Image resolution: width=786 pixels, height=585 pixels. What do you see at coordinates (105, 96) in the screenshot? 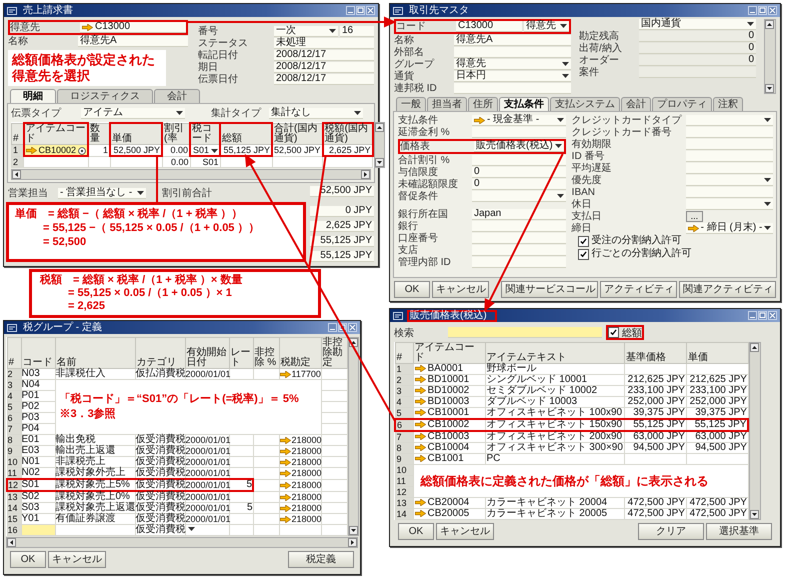
I see `tab: ロジスティクス` at bounding box center [105, 96].